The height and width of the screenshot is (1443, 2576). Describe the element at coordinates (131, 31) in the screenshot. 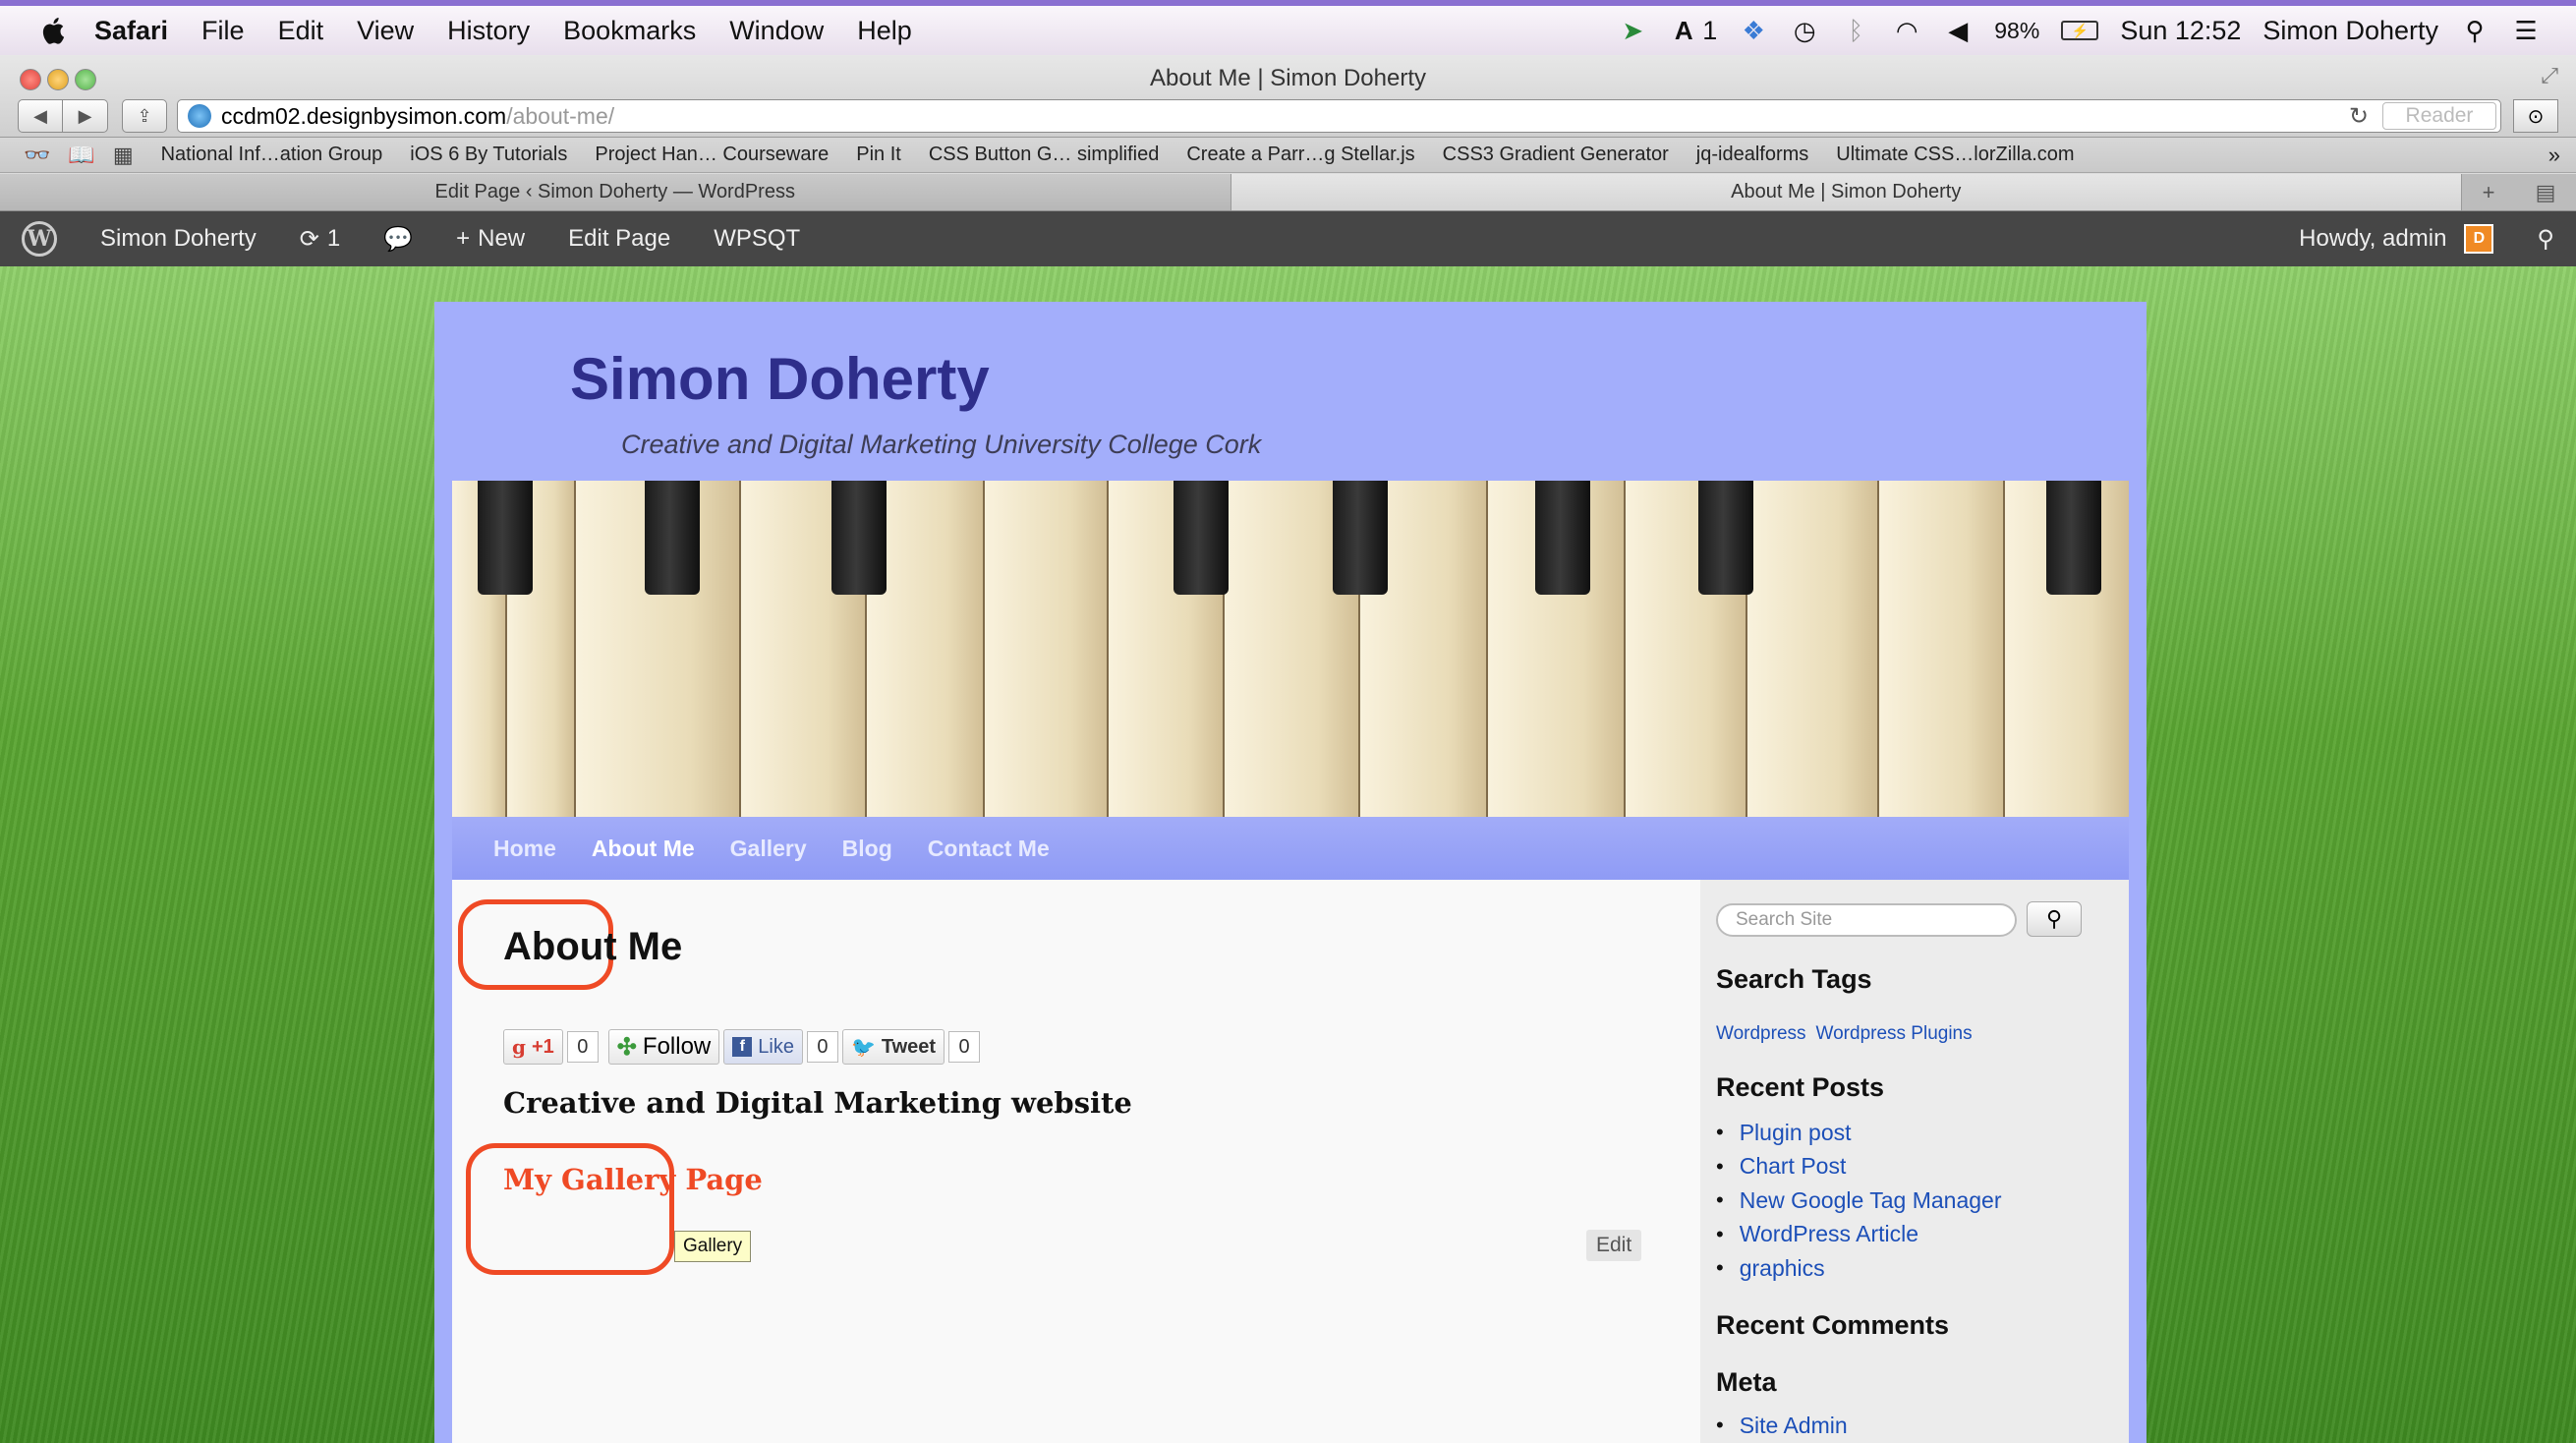

I see `menu-app-name: Safari` at that location.